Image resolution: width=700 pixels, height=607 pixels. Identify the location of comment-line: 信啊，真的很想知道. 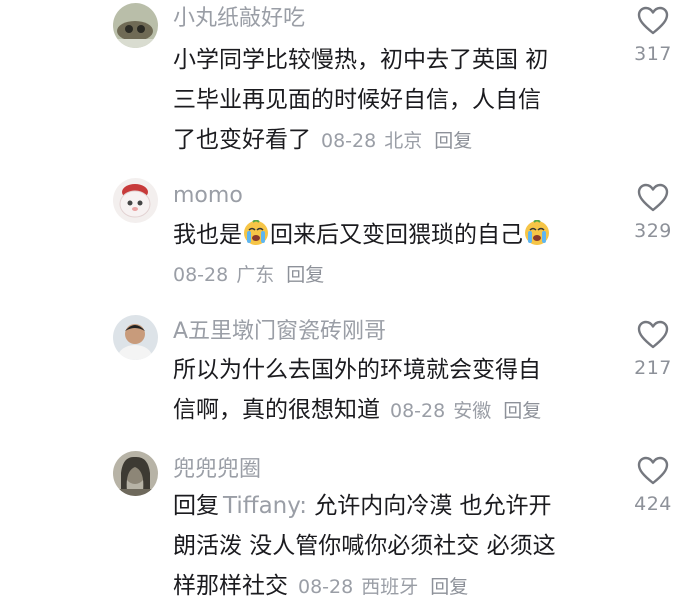
(276, 410).